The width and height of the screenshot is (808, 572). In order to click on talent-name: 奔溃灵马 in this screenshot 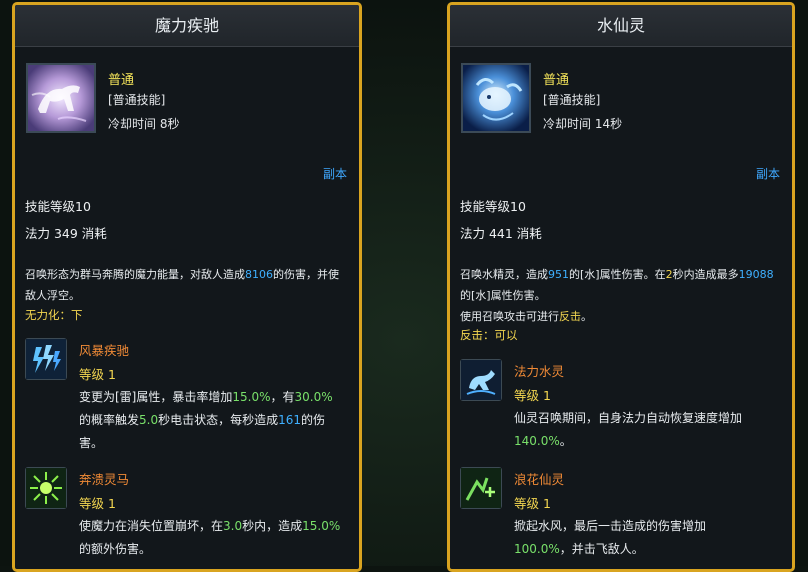, I will do `click(104, 479)`.